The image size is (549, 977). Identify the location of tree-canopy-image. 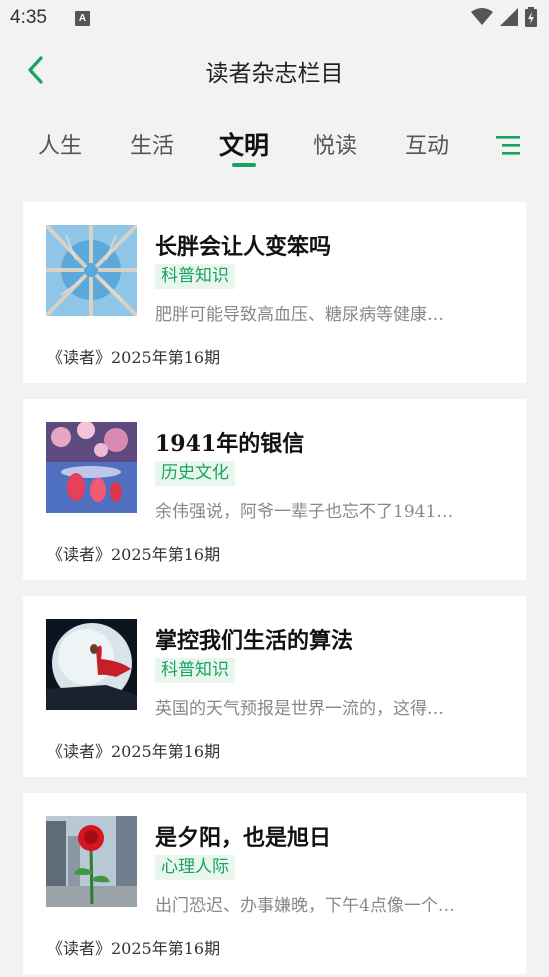
(91, 270).